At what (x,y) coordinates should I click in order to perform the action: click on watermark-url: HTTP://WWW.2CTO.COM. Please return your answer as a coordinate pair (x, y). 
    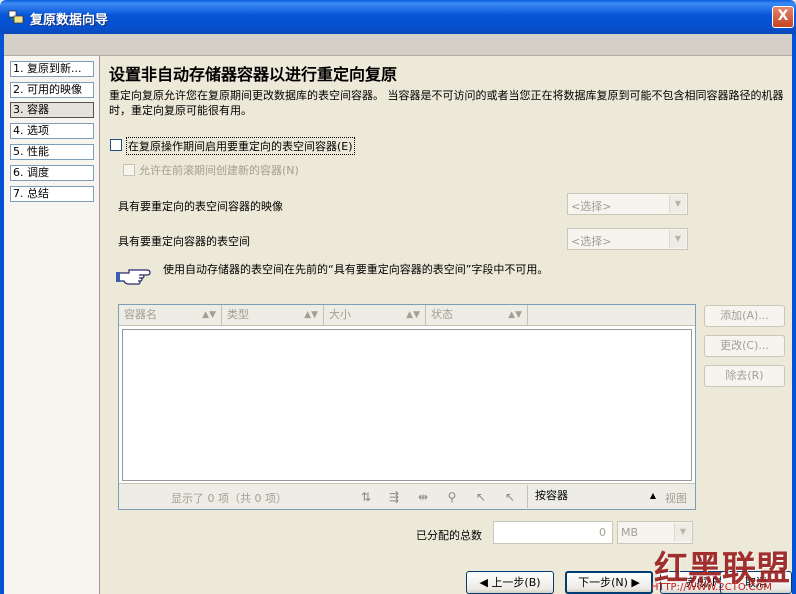
    Looking at the image, I should click on (711, 587).